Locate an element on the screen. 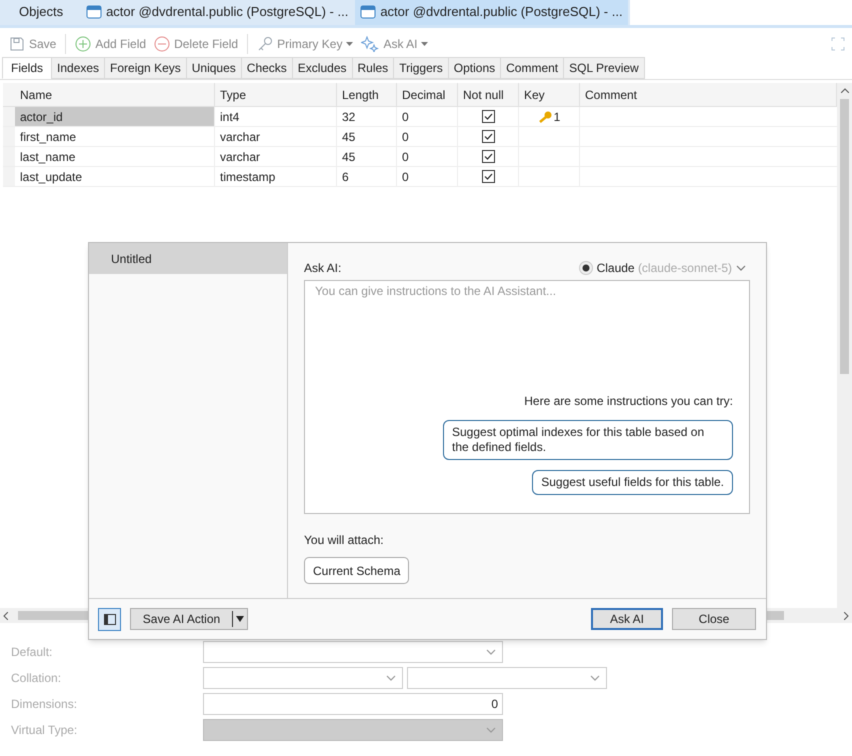  ask-ai-button: Ask AI is located at coordinates (627, 619).